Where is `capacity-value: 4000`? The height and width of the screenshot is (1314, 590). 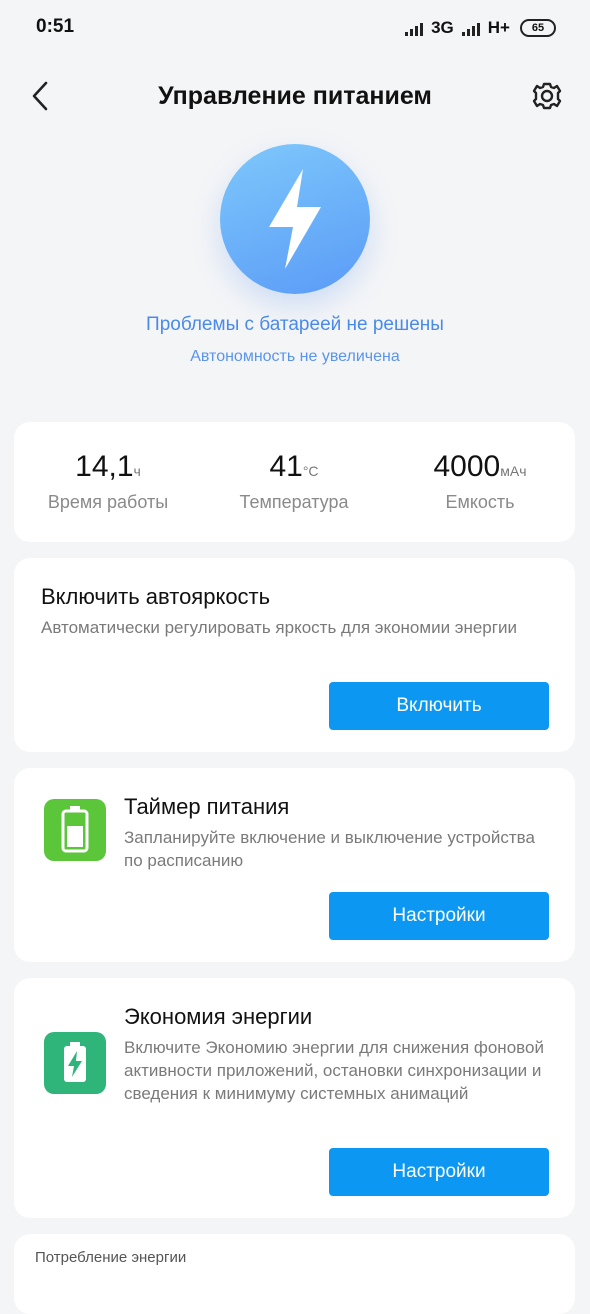
capacity-value: 4000 is located at coordinates (467, 466).